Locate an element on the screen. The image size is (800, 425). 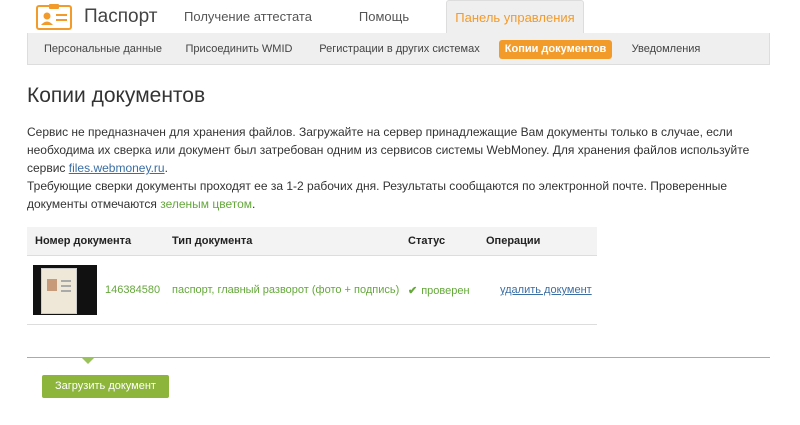
files-link: files.webmoney.ru is located at coordinates (117, 168).